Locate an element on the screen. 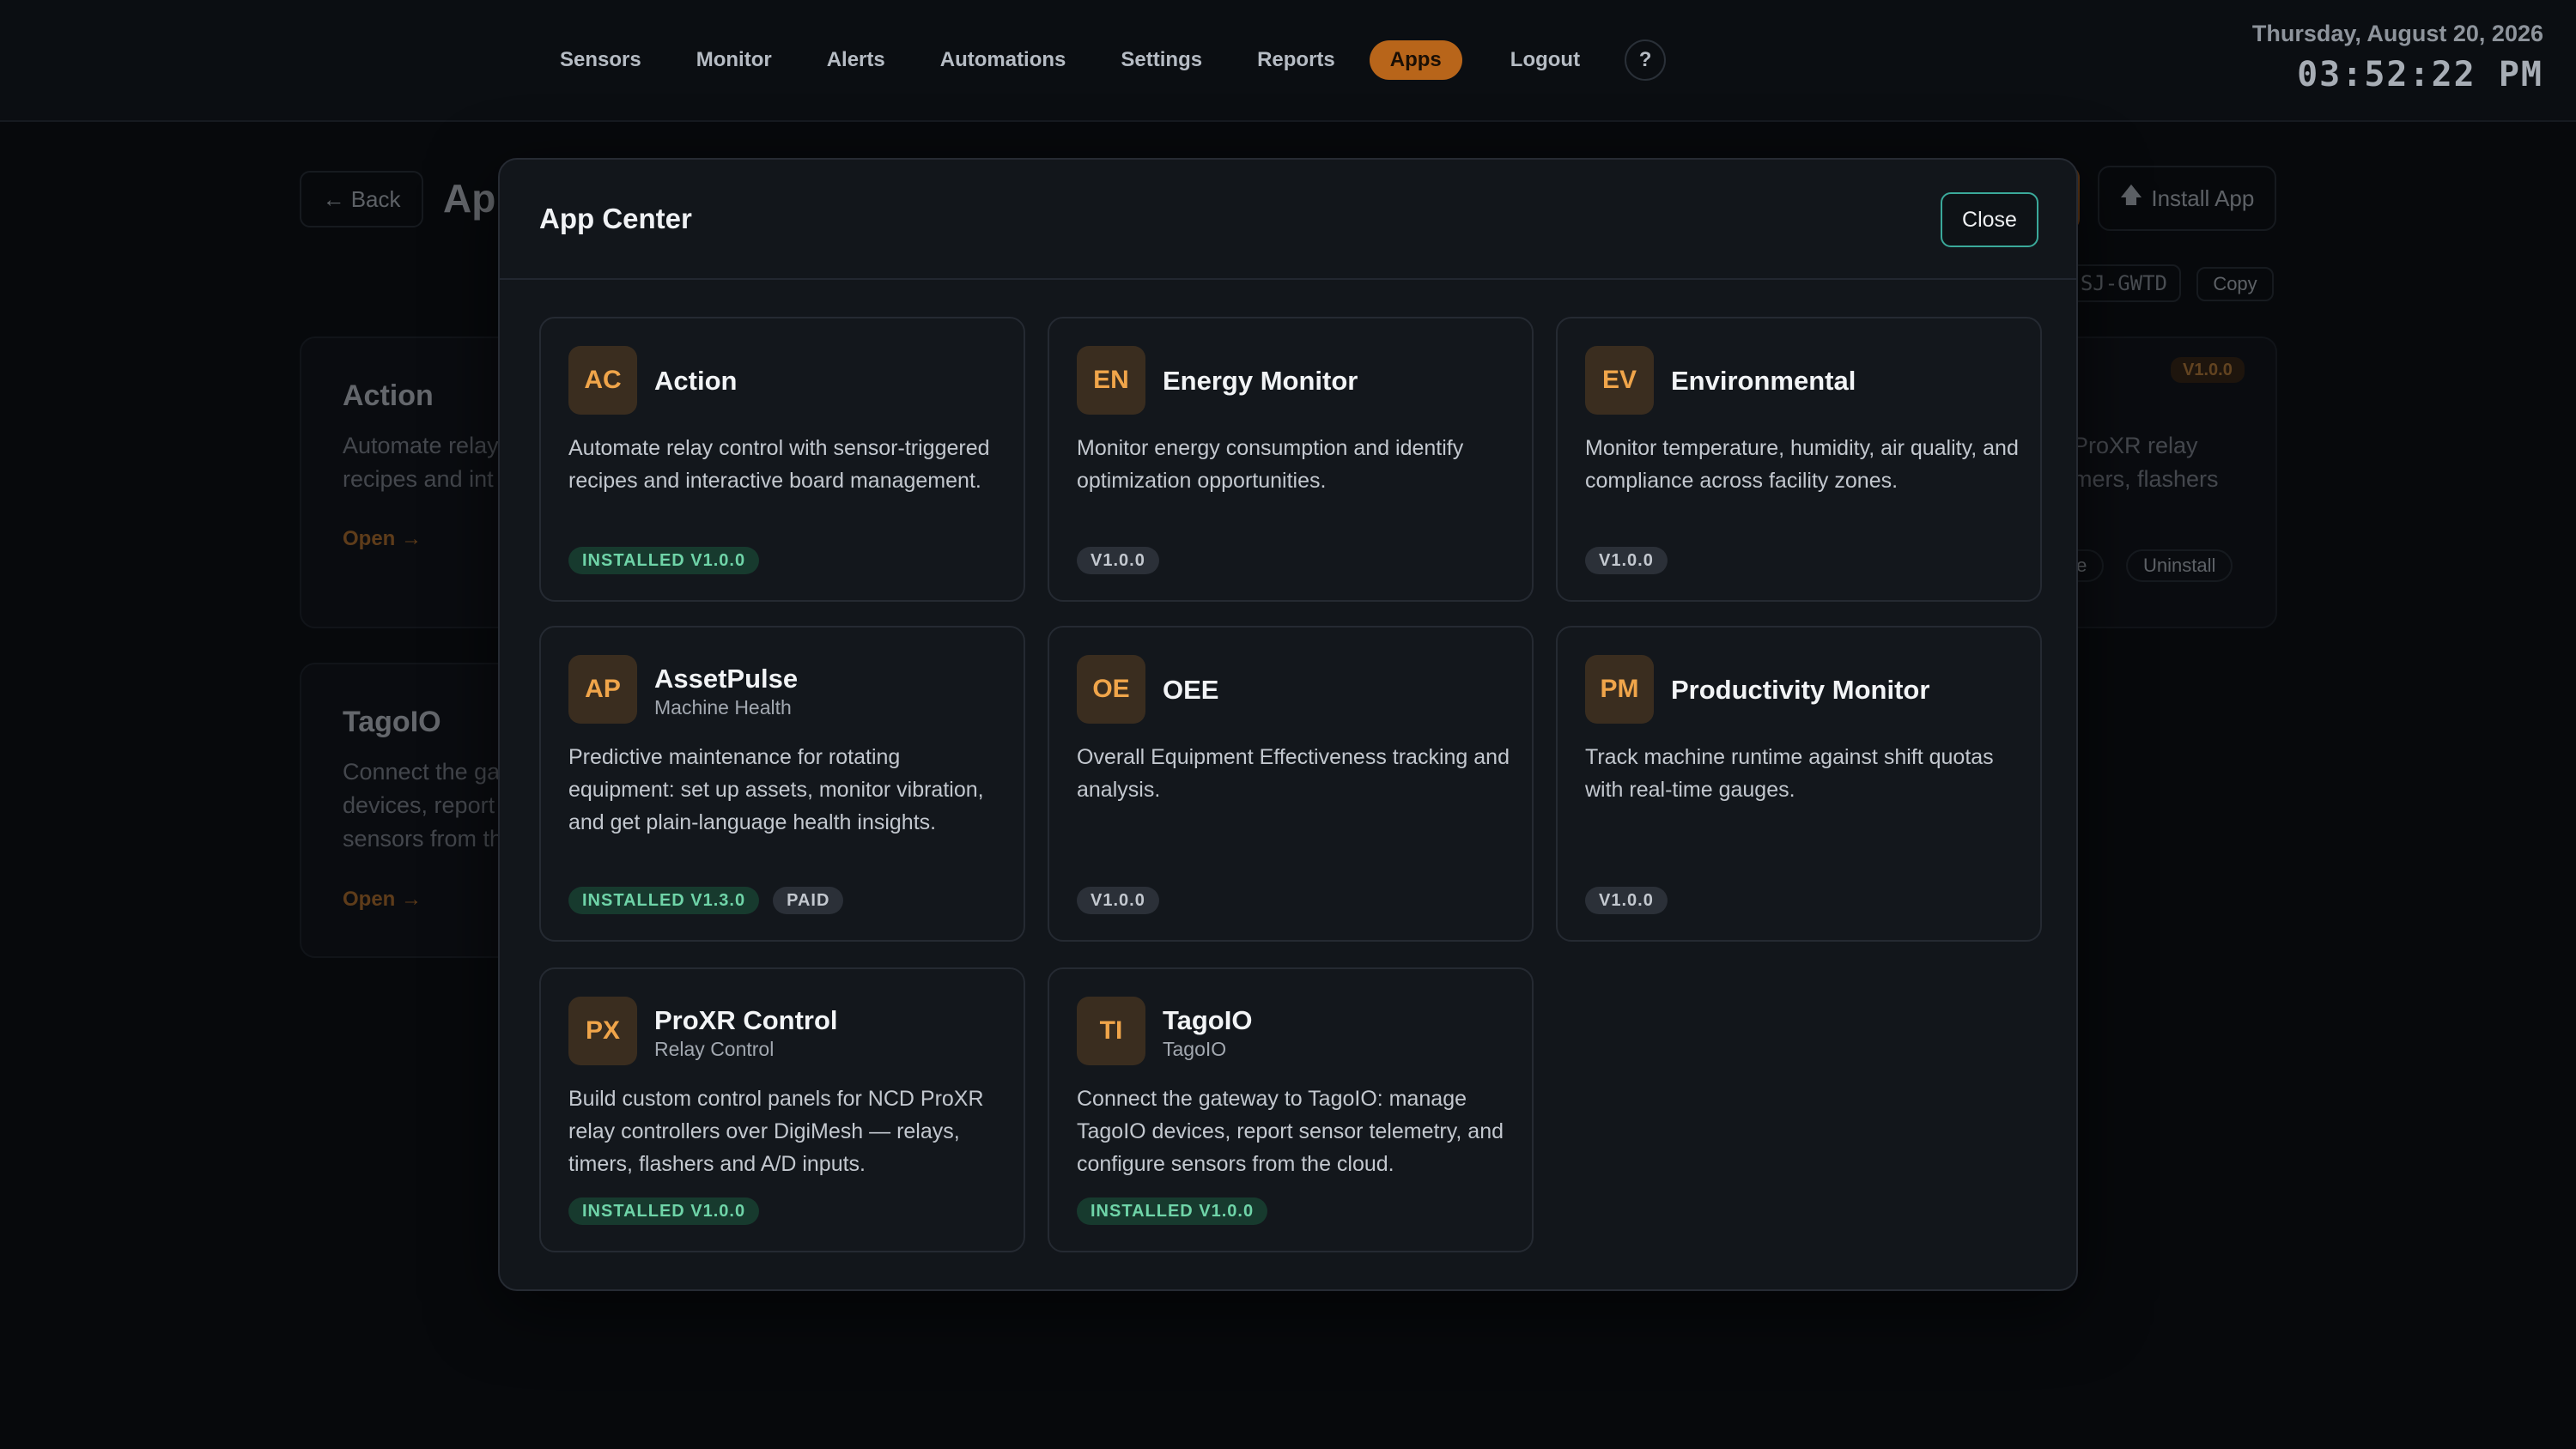  app-name: Environmental is located at coordinates (1763, 381).